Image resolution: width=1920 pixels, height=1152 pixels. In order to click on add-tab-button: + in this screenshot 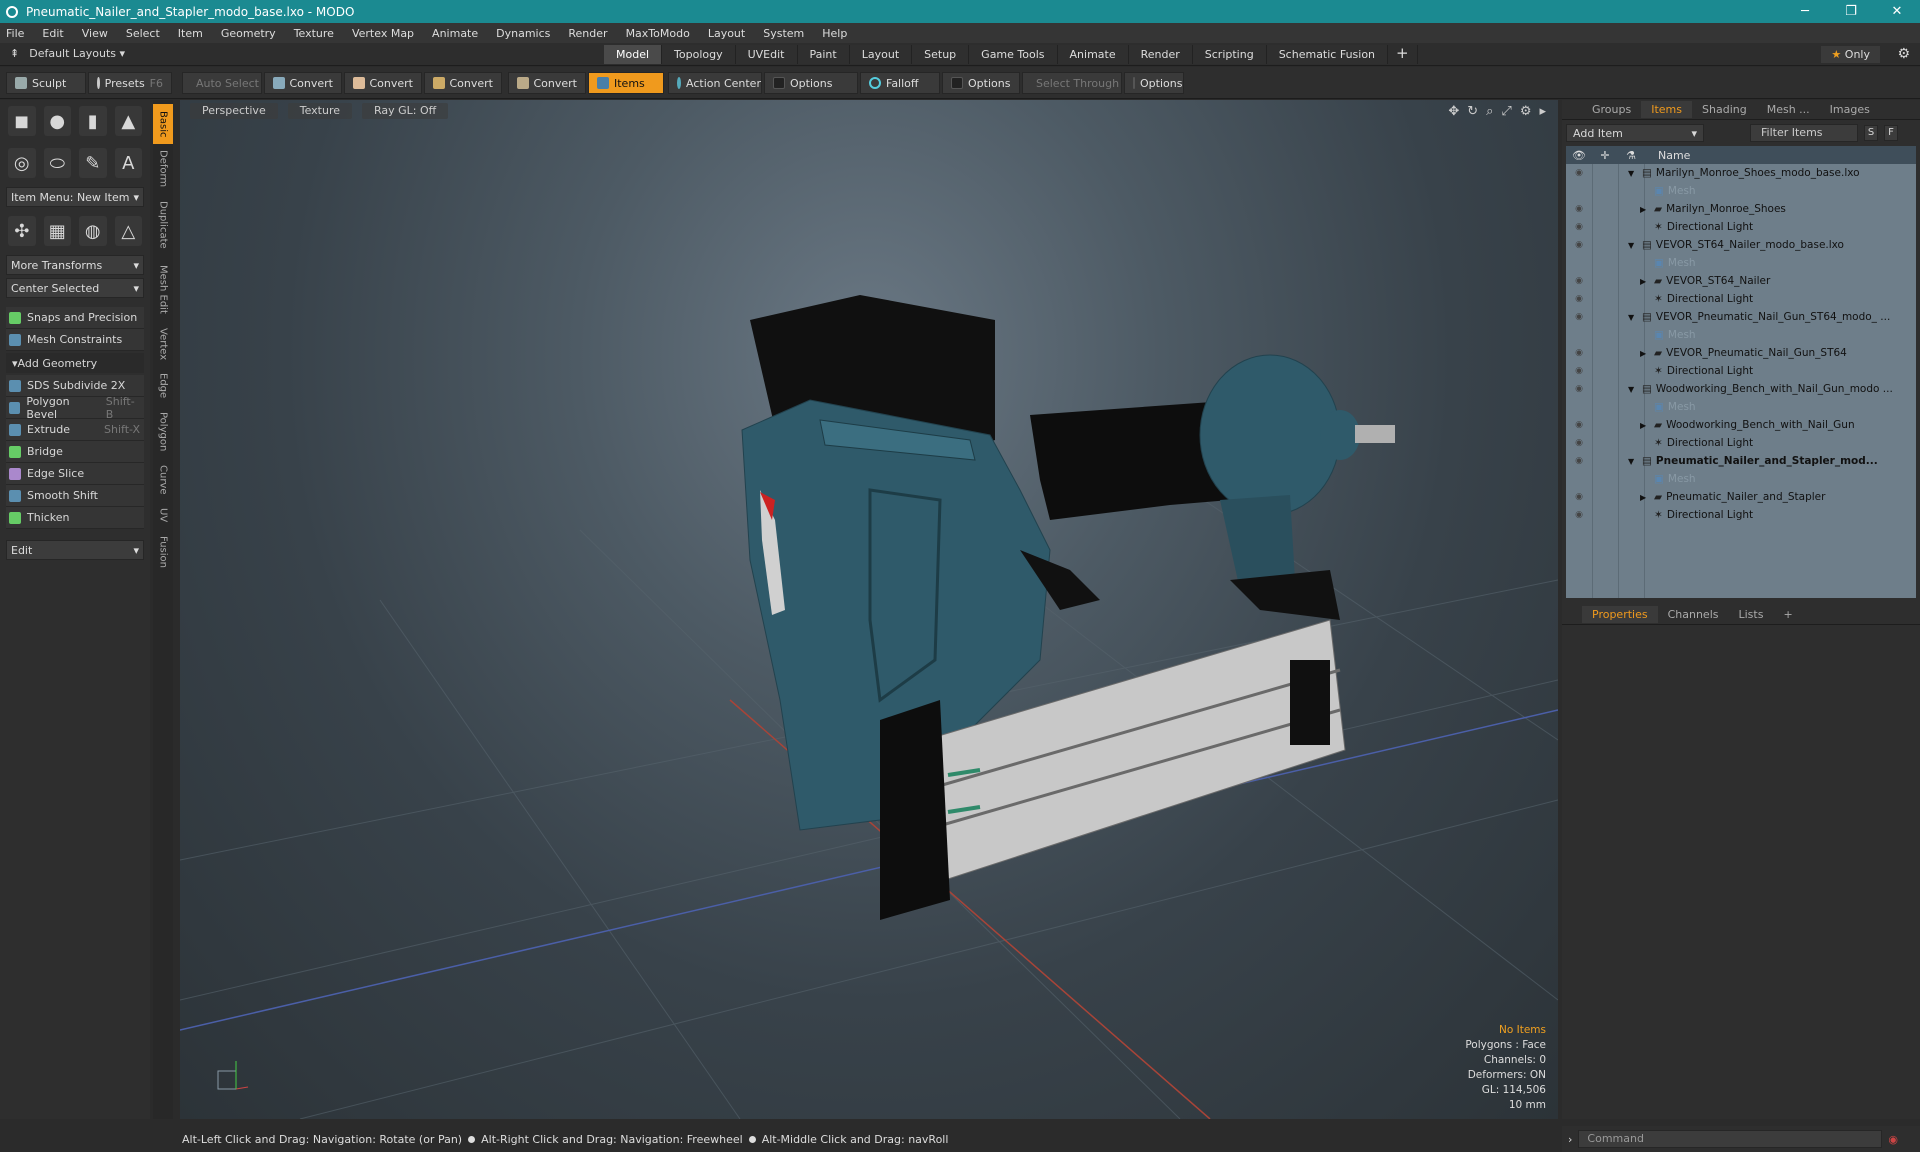, I will do `click(1787, 614)`.